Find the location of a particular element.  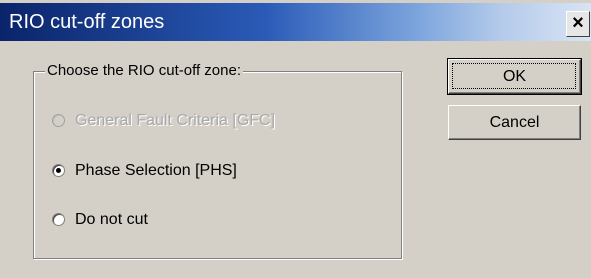

radio-gfc-label: General Fault Criteria [GFC] is located at coordinates (175, 120).